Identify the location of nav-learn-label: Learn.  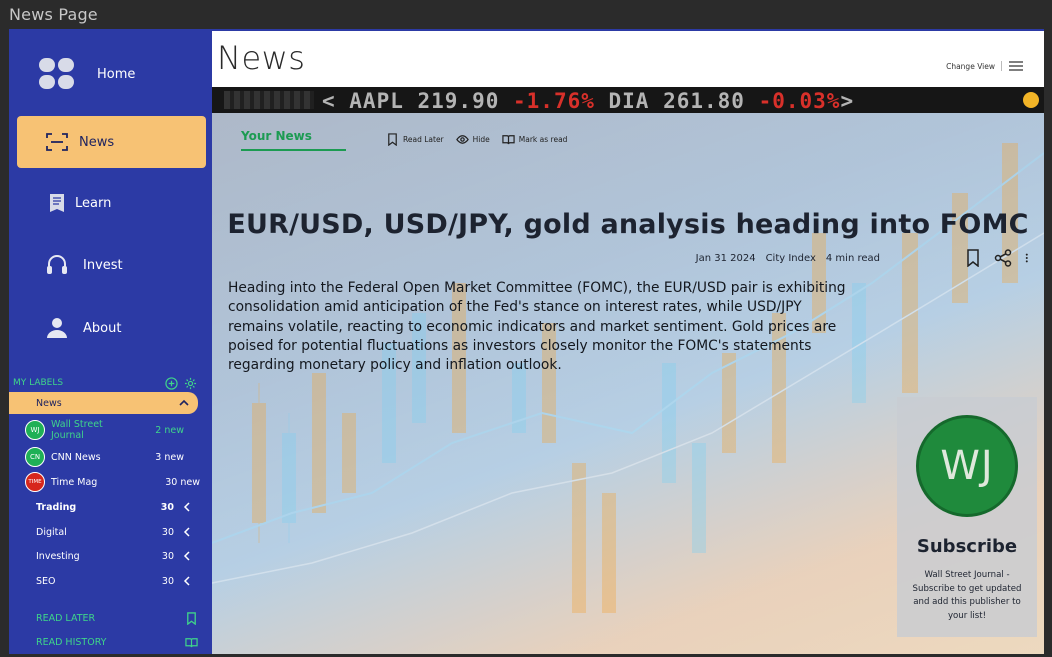
(93, 203).